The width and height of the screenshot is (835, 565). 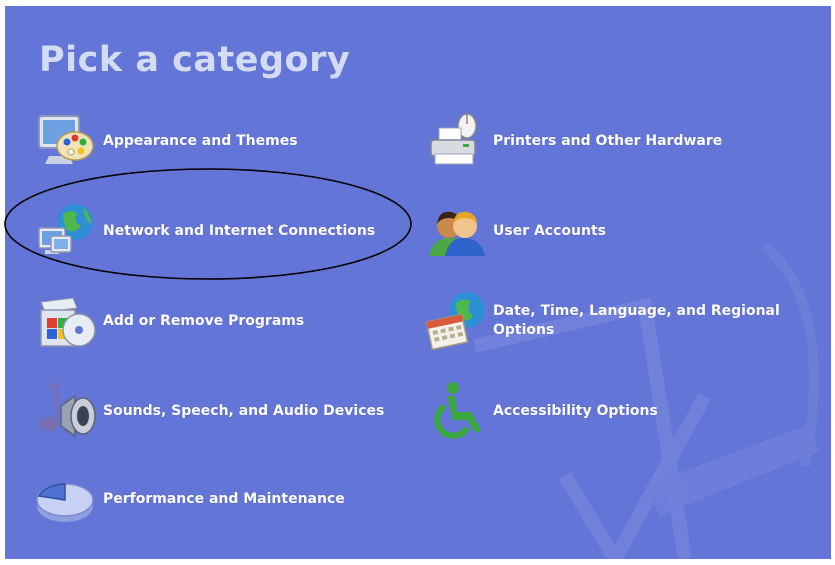 I want to click on category-label: Accessibility Options, so click(x=575, y=410).